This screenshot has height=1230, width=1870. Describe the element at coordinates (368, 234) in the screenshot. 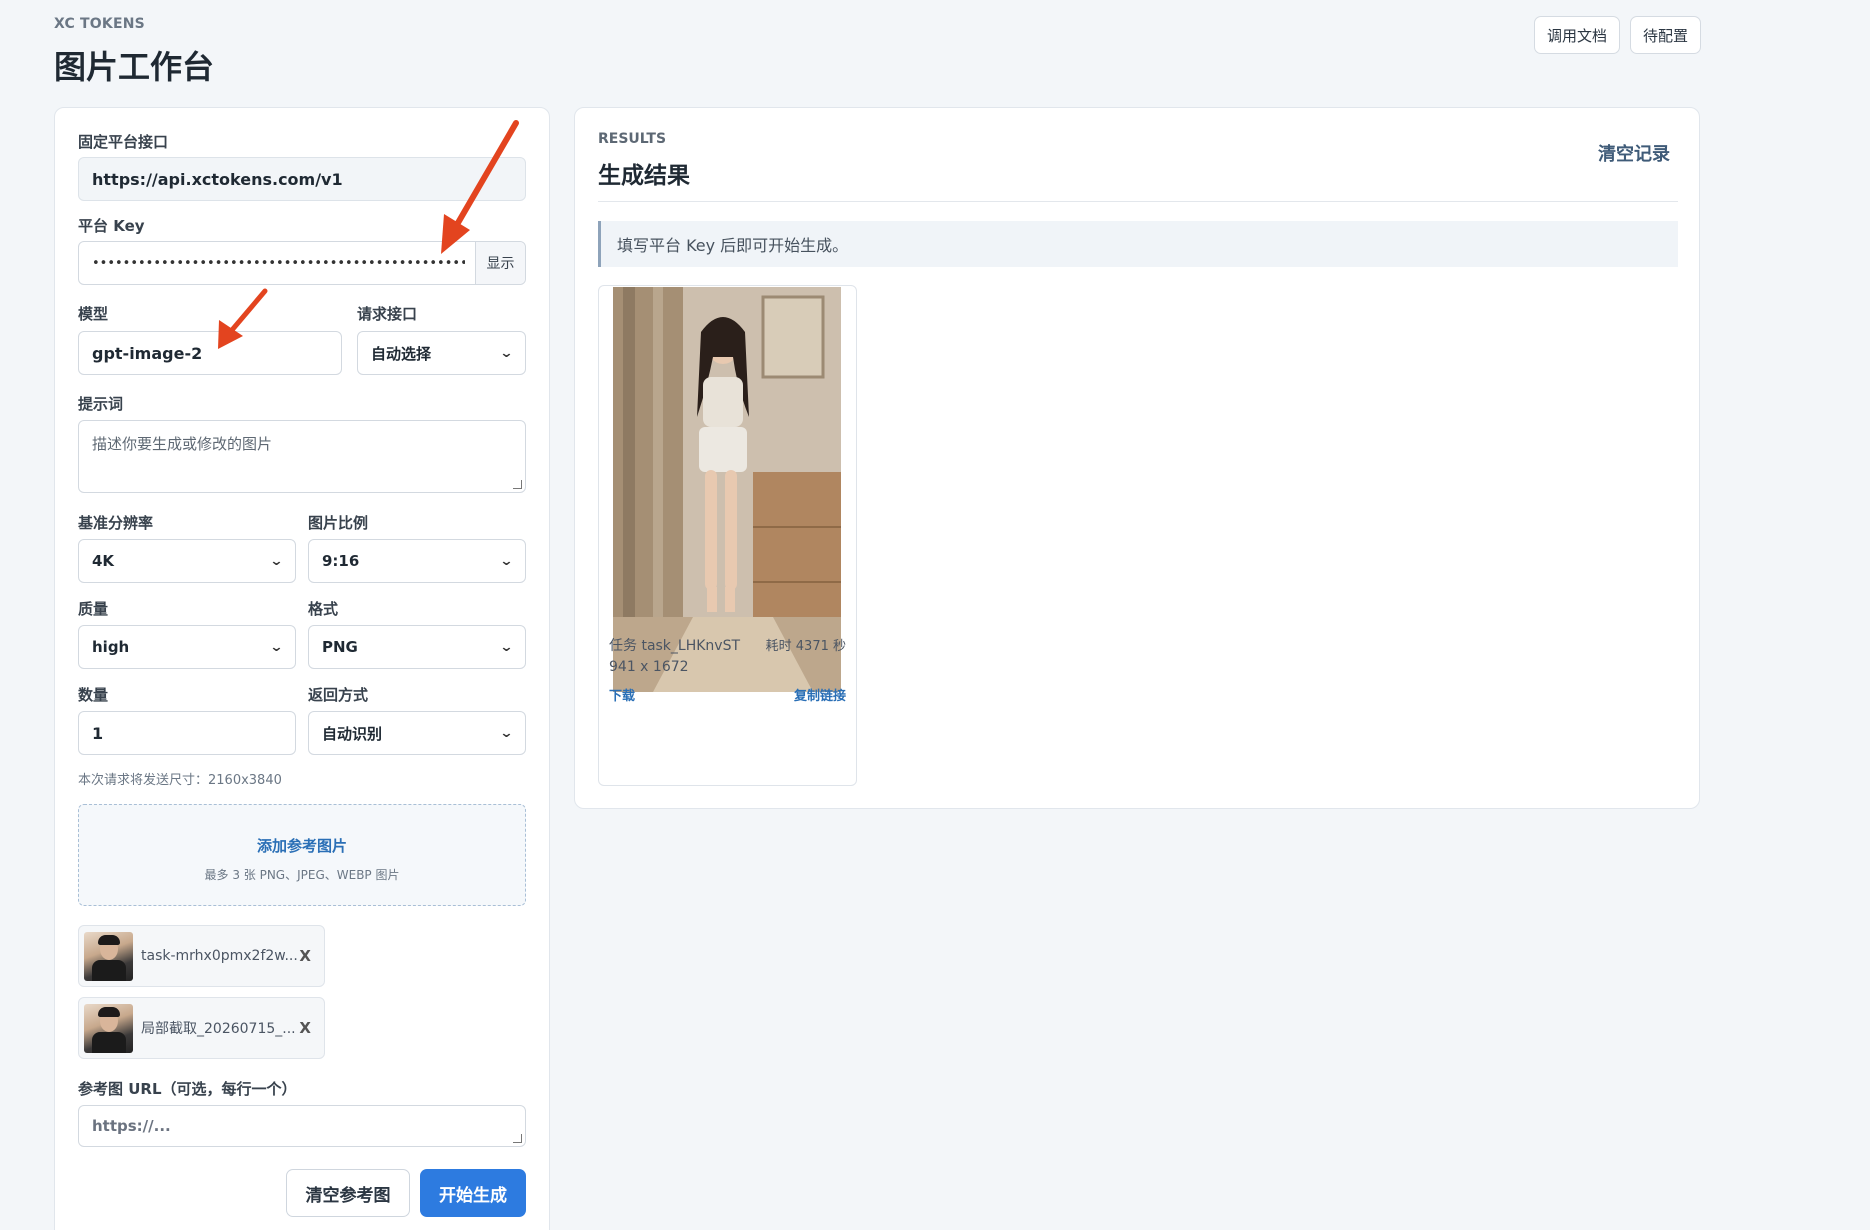

I see `annotation-arrows` at that location.